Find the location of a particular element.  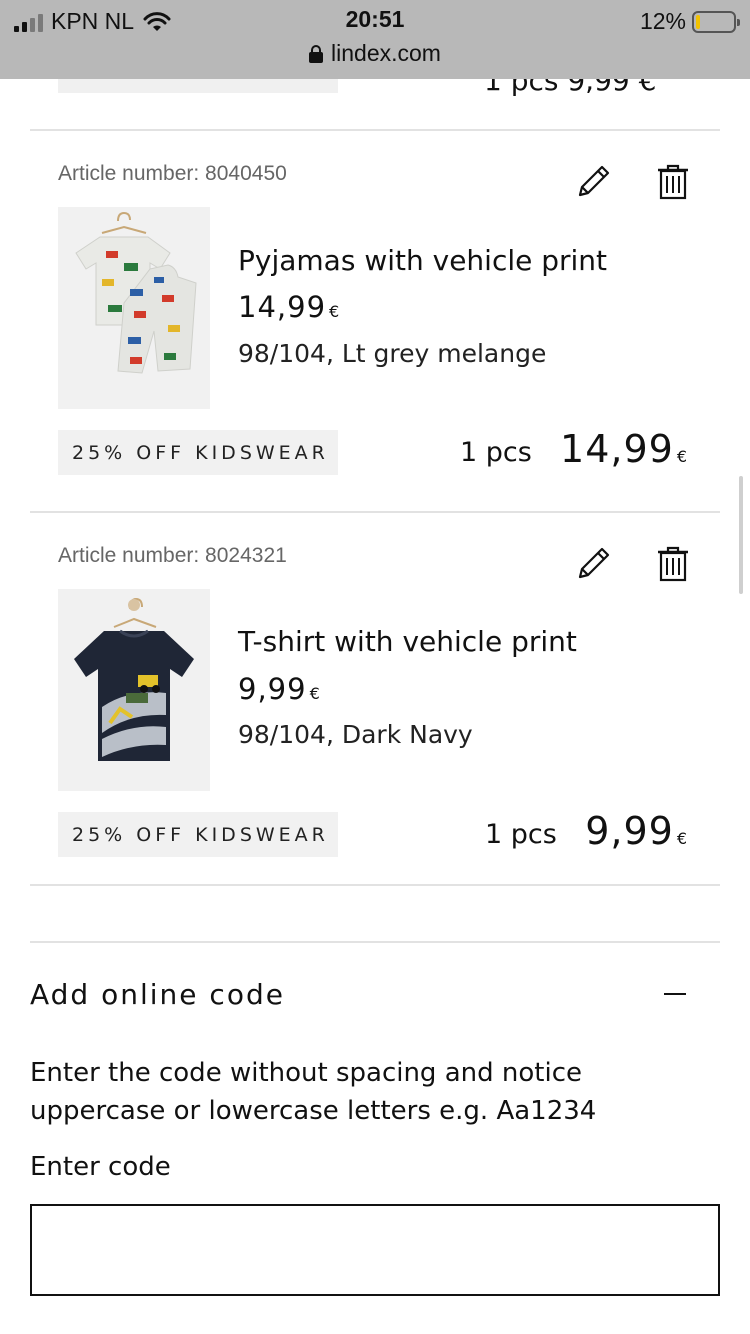

status-bar: KPN NL 20:51 12% lindex.com is located at coordinates (375, 39).